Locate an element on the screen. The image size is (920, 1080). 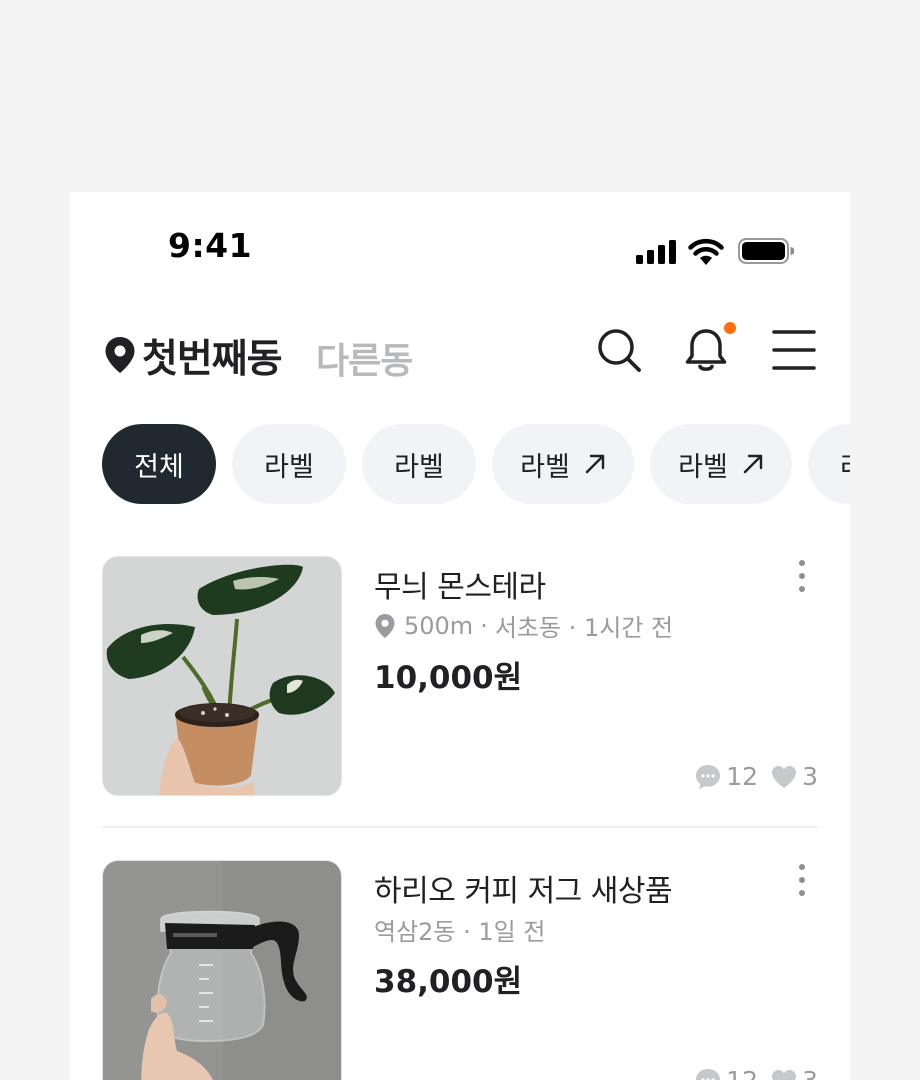
chip-label-4: 라벨 is located at coordinates (721, 464).